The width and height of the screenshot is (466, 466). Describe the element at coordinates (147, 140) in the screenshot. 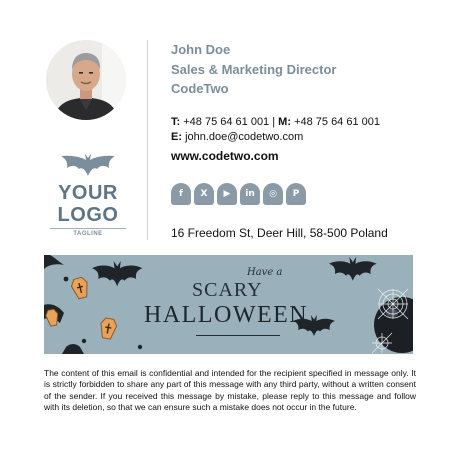

I see `vertical-divider` at that location.